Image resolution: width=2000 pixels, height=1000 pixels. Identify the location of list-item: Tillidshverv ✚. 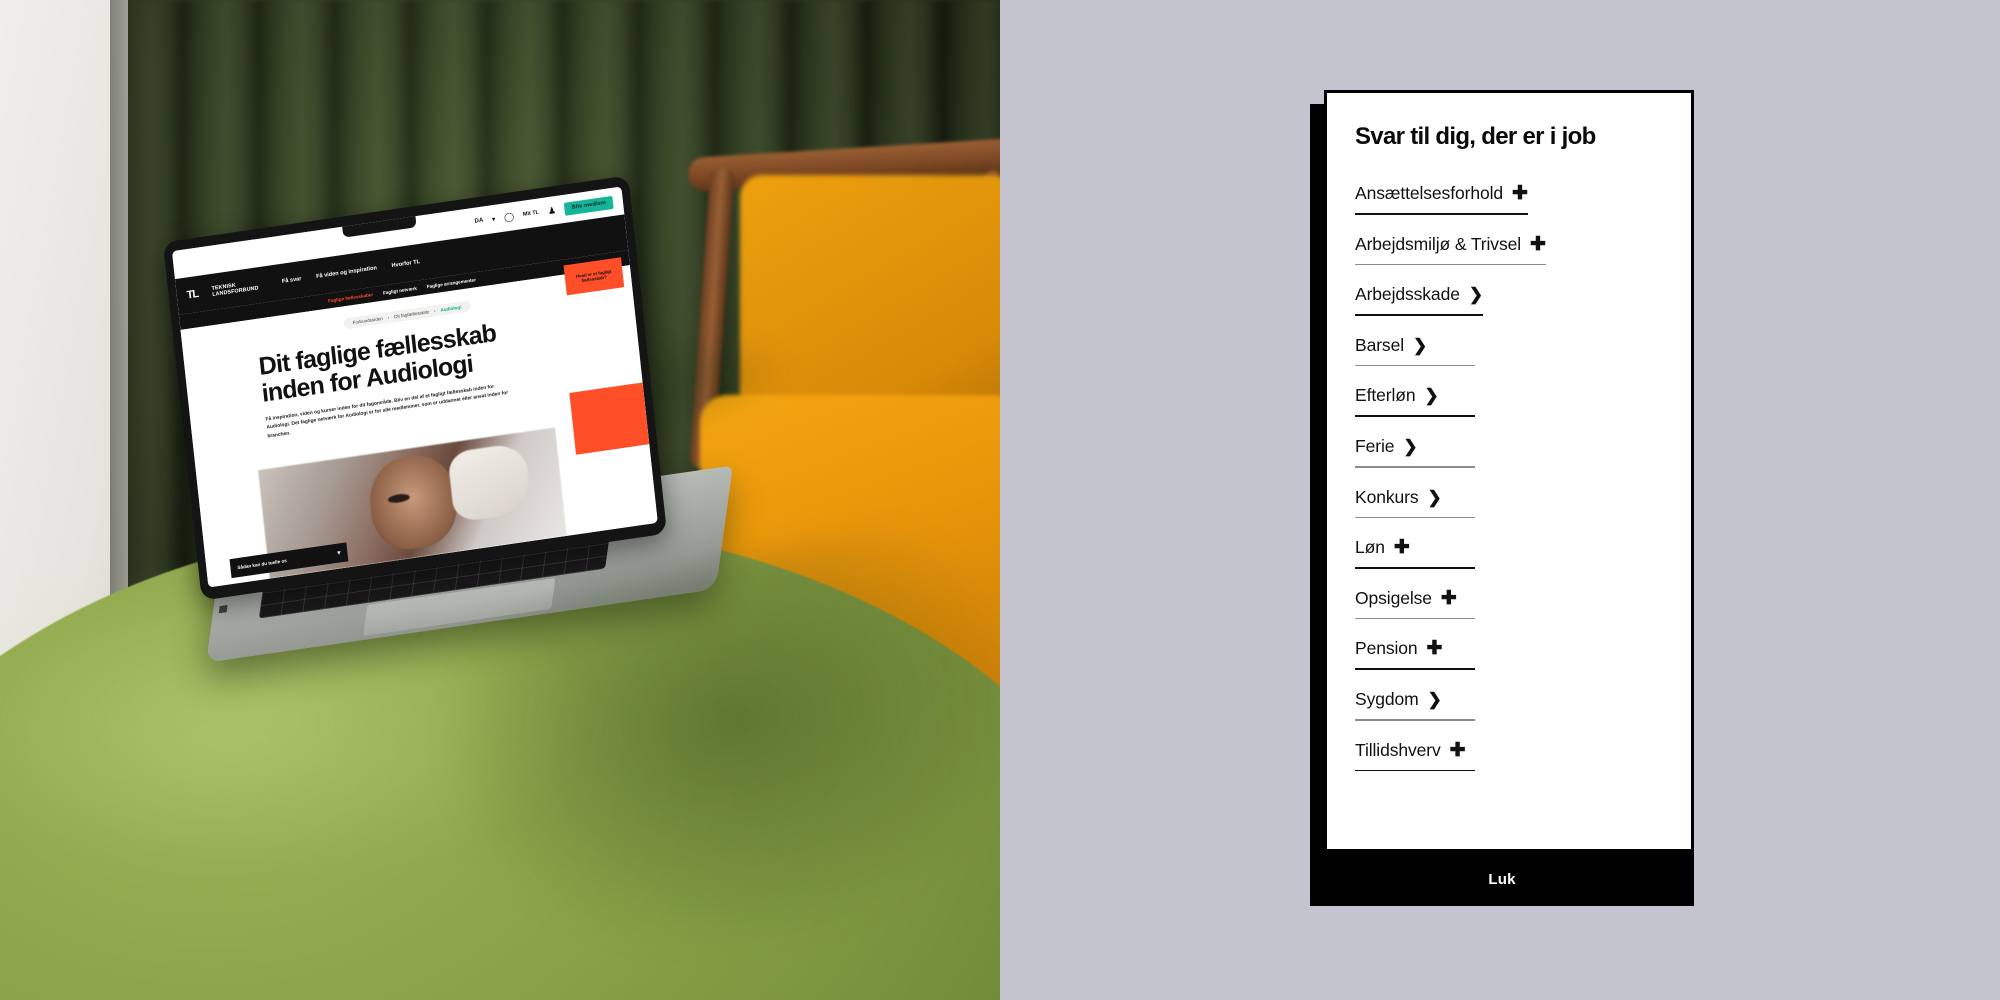
(1415, 755).